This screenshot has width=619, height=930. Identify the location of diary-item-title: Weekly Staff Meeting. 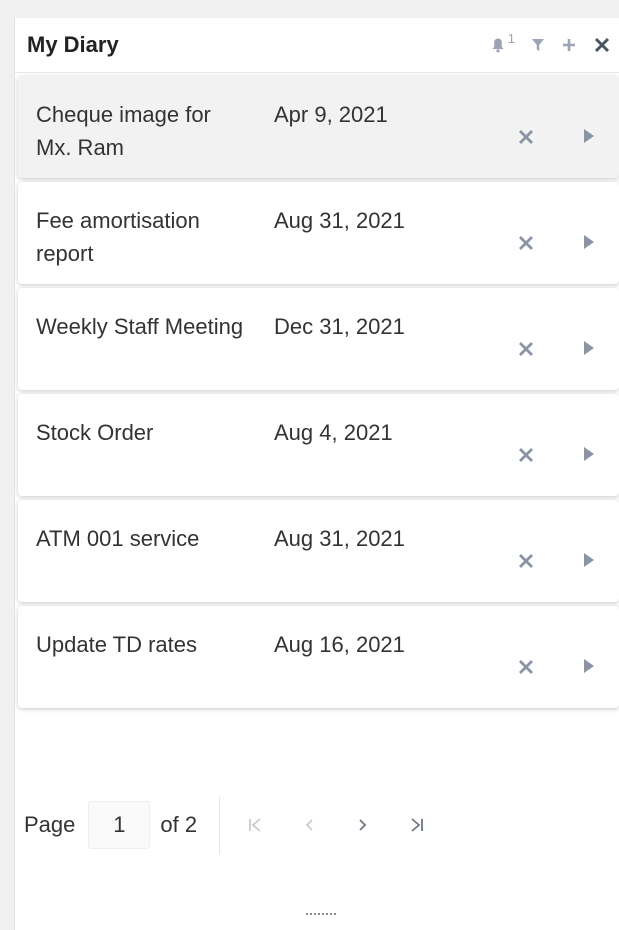
(140, 326).